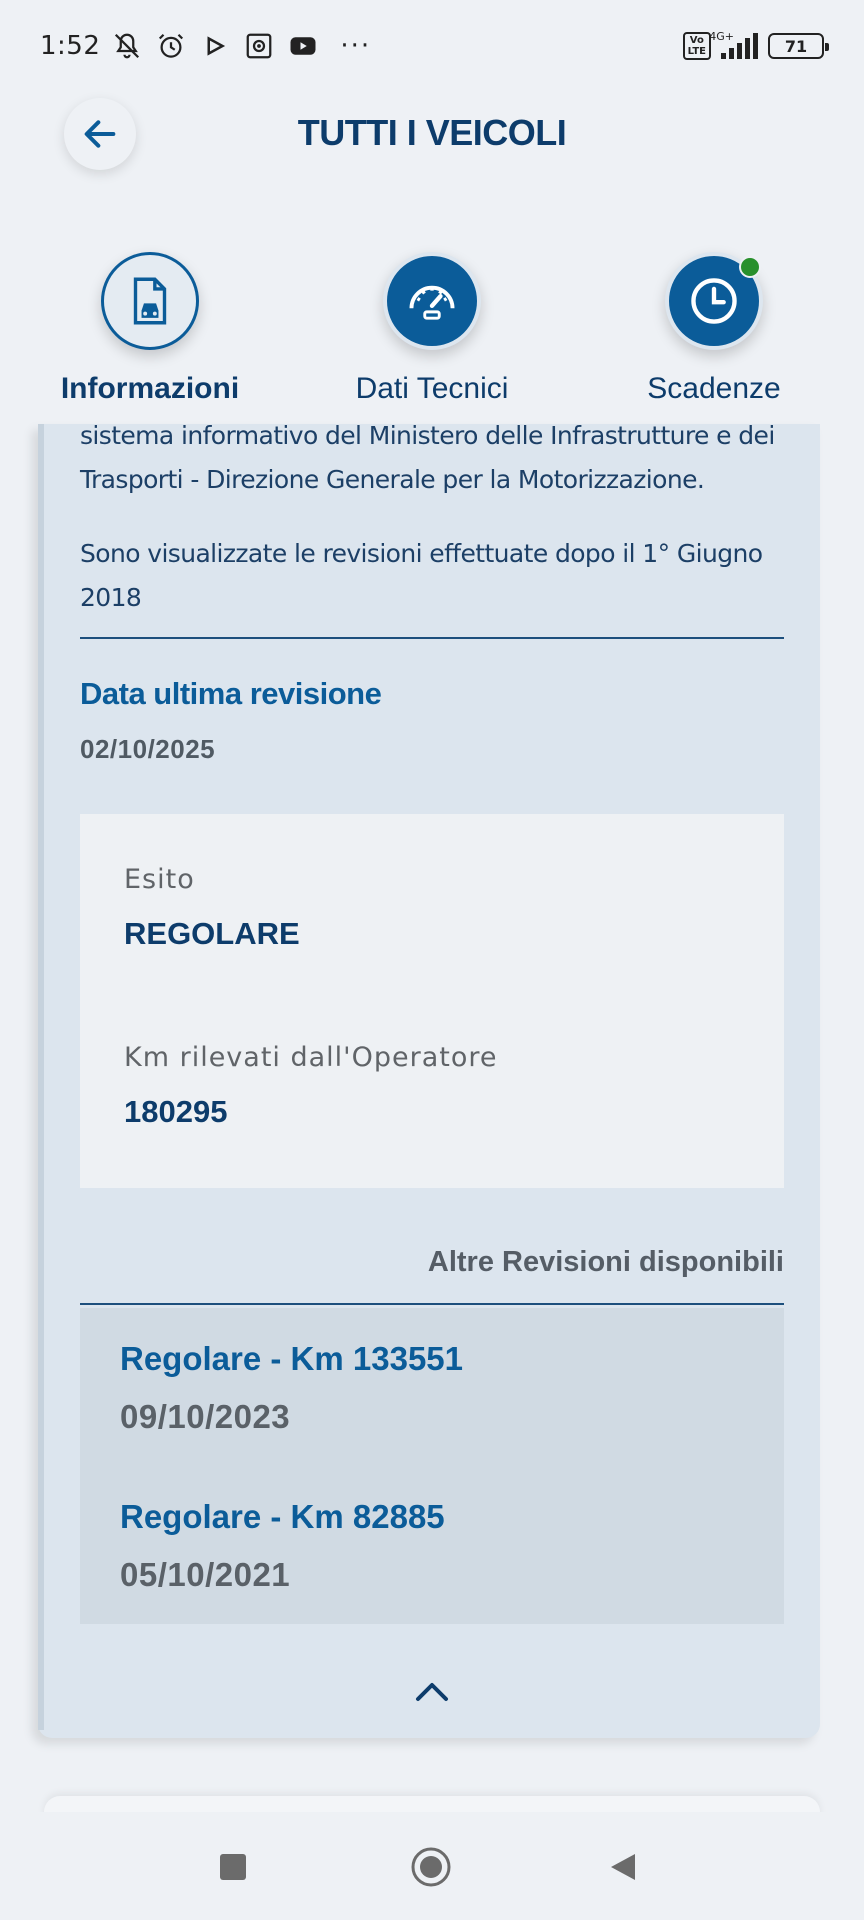 Image resolution: width=864 pixels, height=1920 pixels. What do you see at coordinates (292, 1358) in the screenshot?
I see `revision-title: Regolare - Km 133551` at bounding box center [292, 1358].